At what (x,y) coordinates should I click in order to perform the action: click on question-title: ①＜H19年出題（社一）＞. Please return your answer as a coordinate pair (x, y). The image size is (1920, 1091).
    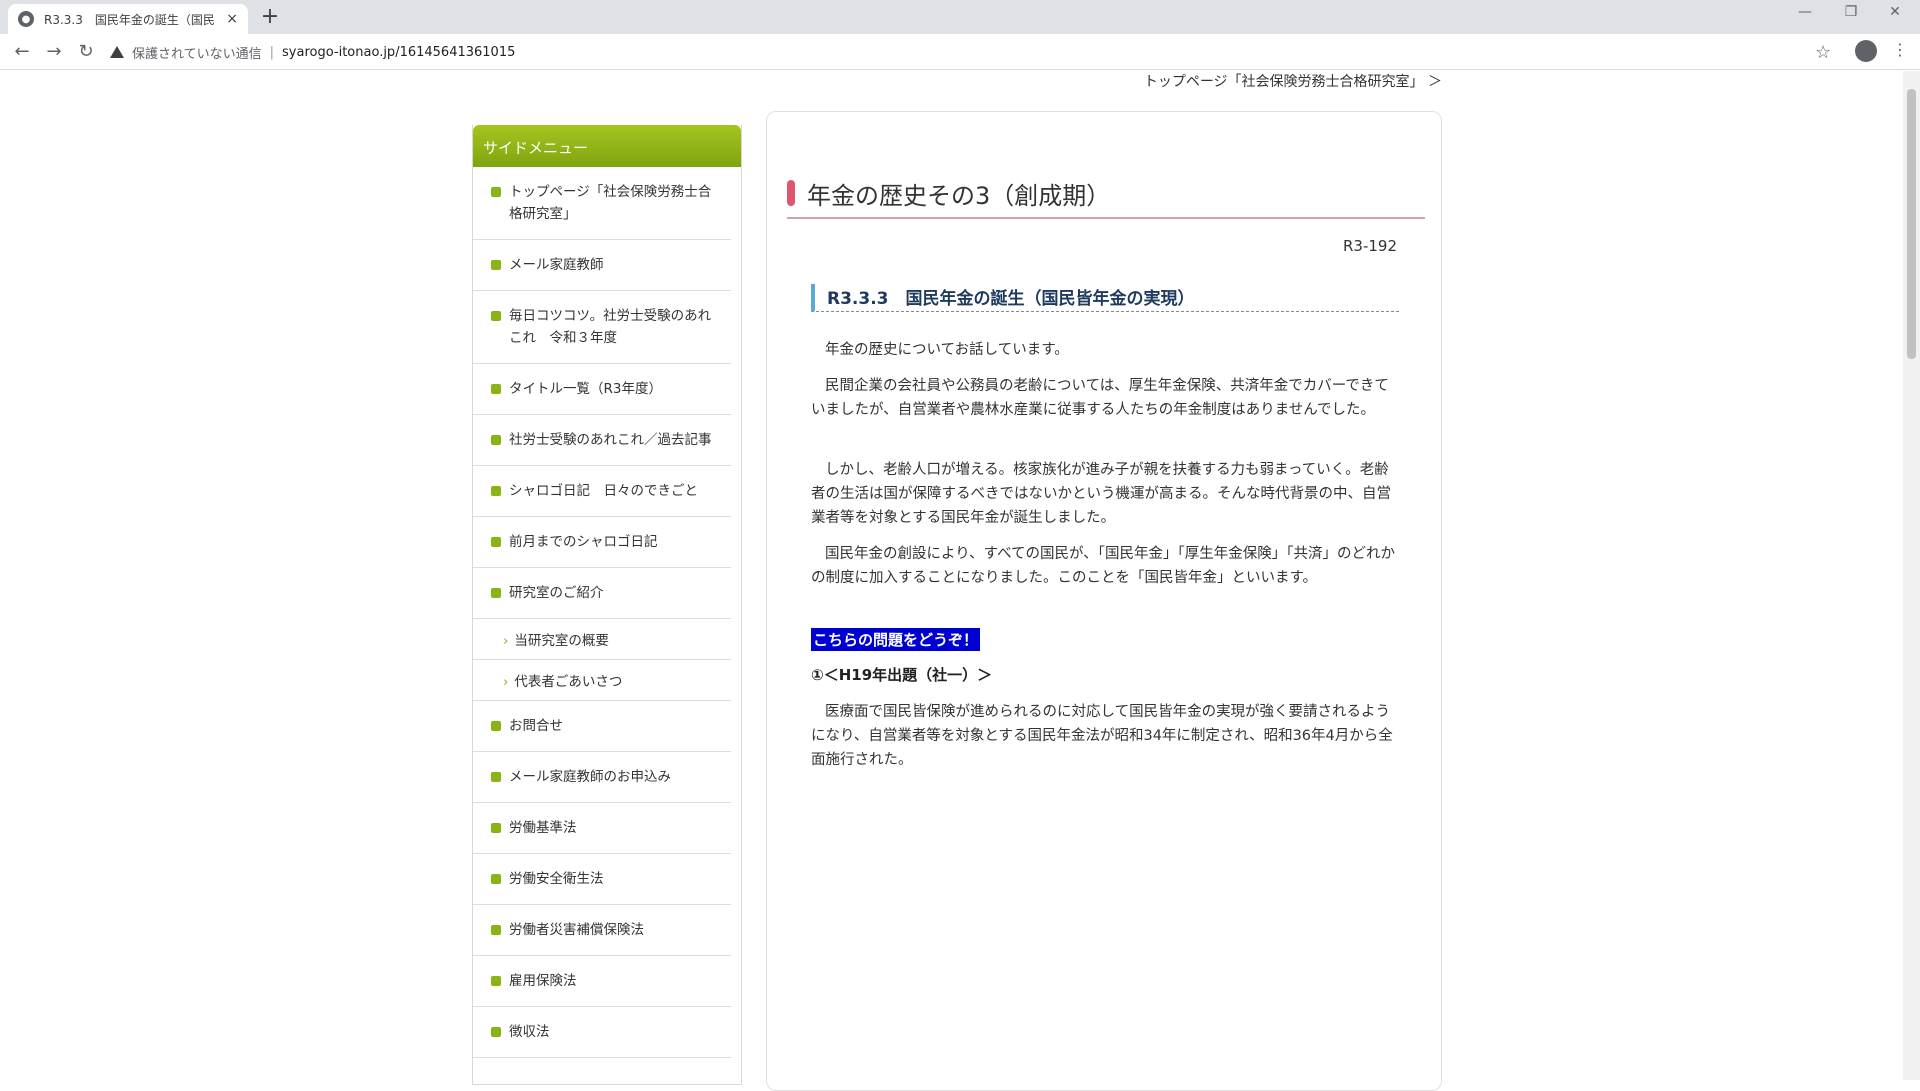
    Looking at the image, I should click on (902, 675).